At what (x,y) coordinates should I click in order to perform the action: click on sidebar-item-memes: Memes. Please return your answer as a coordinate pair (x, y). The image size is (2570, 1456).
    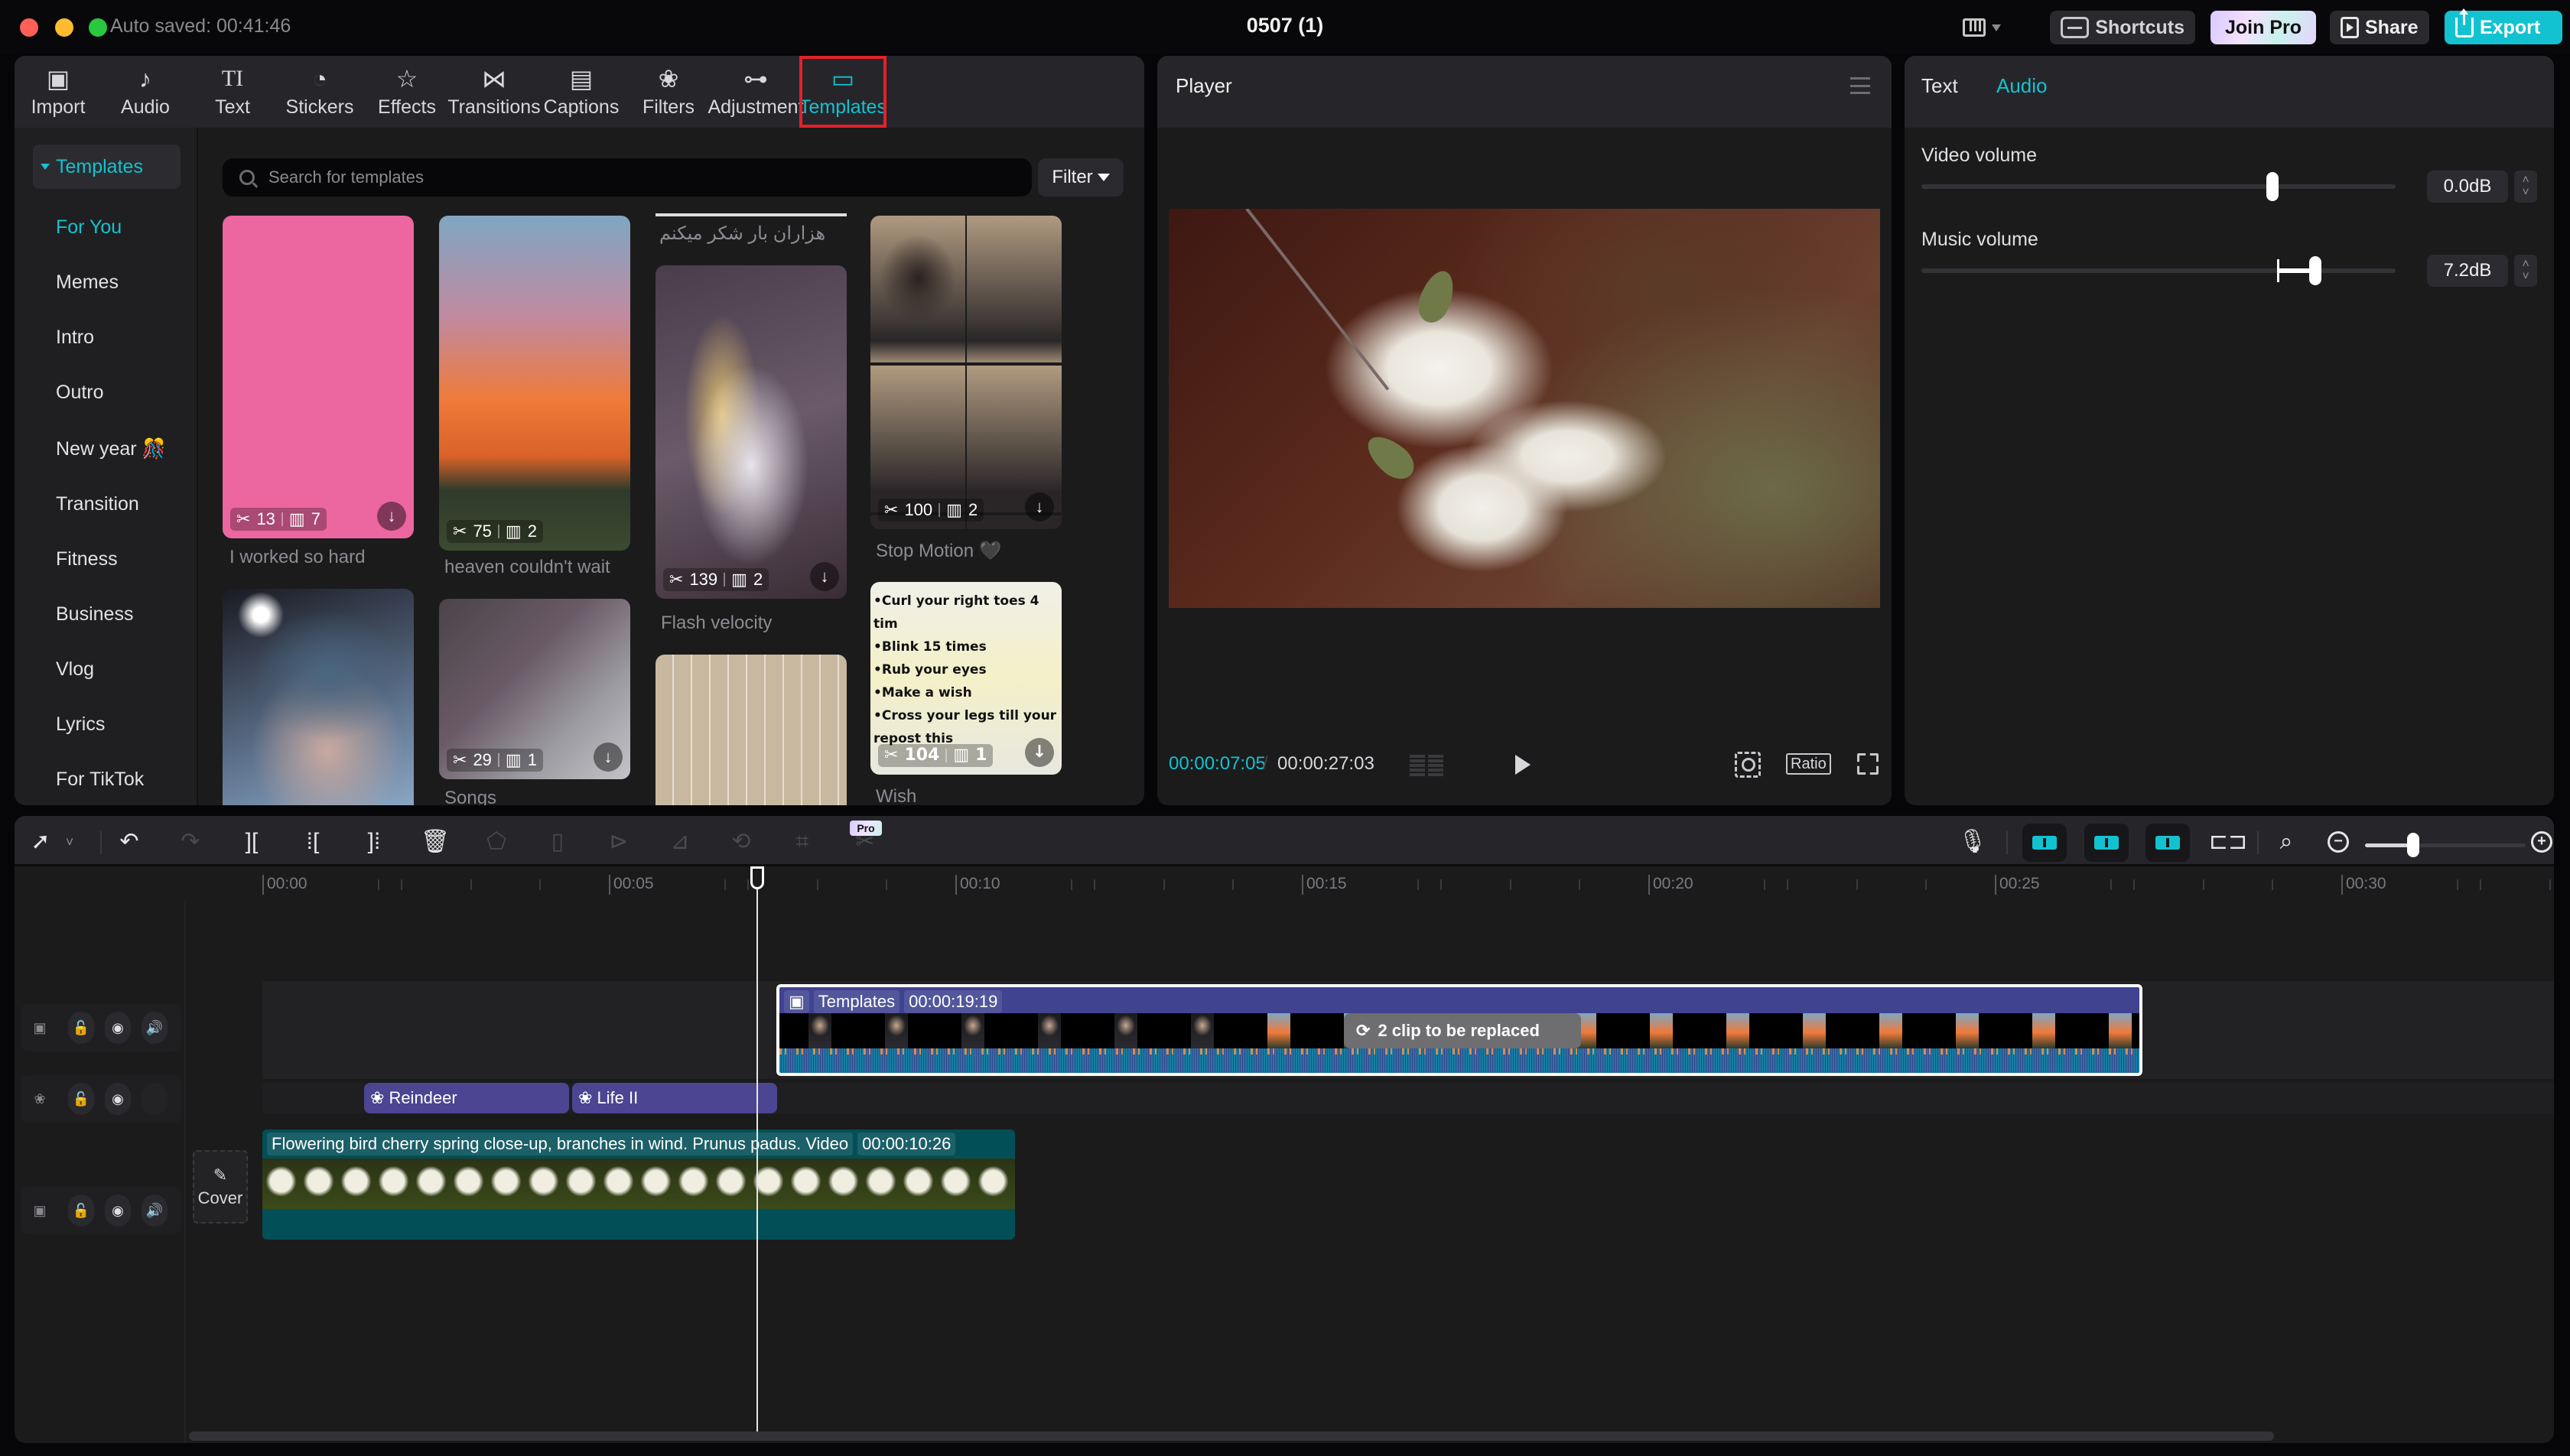
    Looking at the image, I should click on (87, 282).